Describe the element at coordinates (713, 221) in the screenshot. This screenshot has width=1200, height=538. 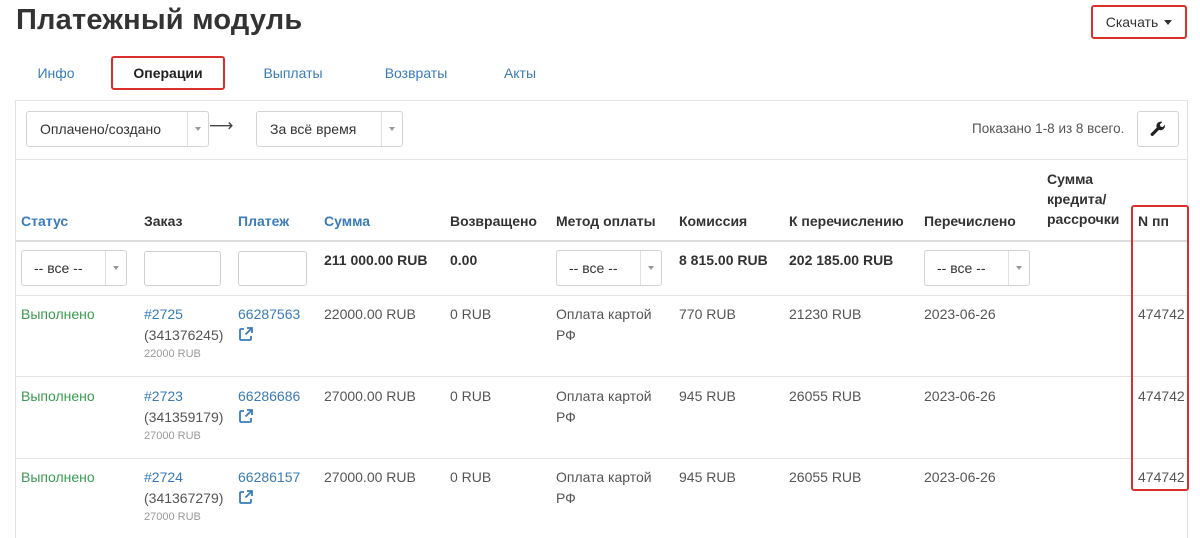
I see `col-header-commission: Комиссия` at that location.